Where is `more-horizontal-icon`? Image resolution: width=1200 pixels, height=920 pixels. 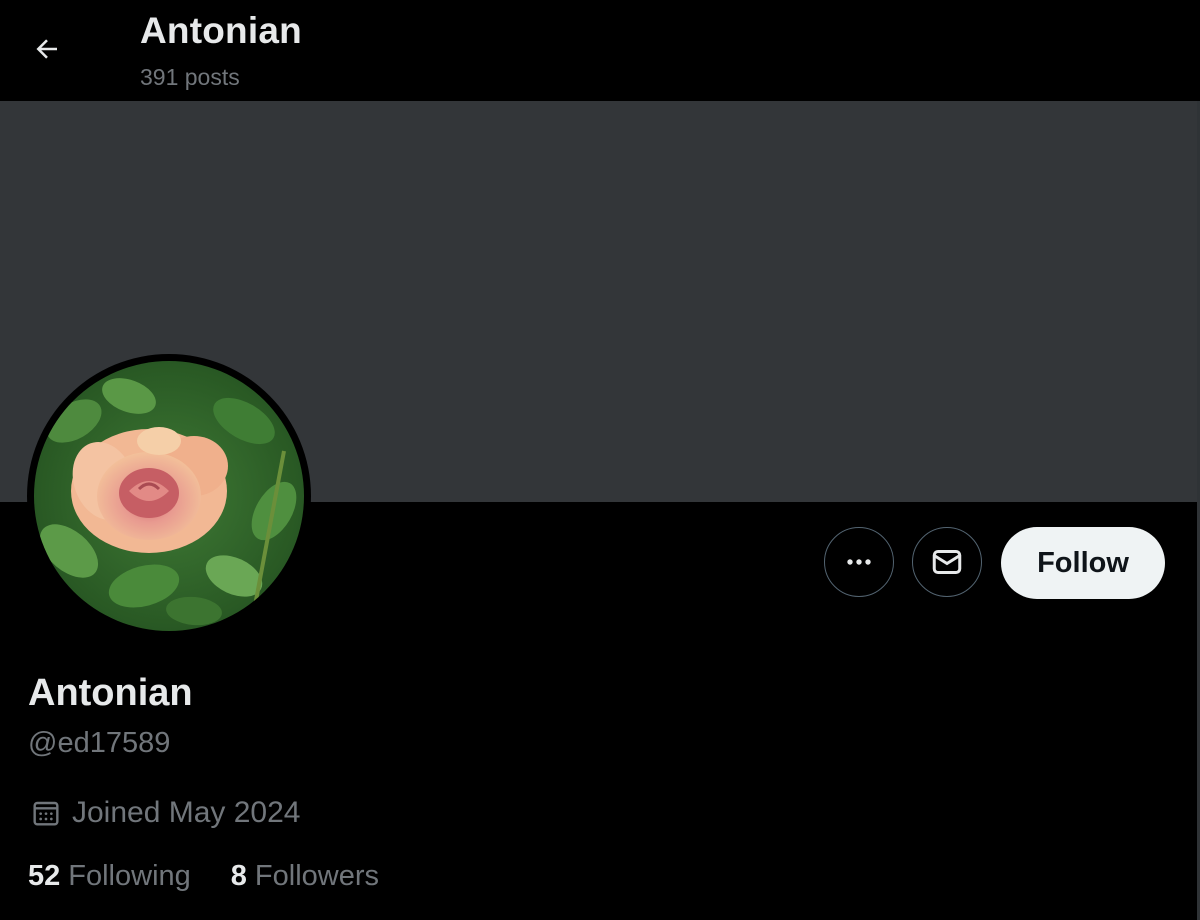
more-horizontal-icon is located at coordinates (859, 562).